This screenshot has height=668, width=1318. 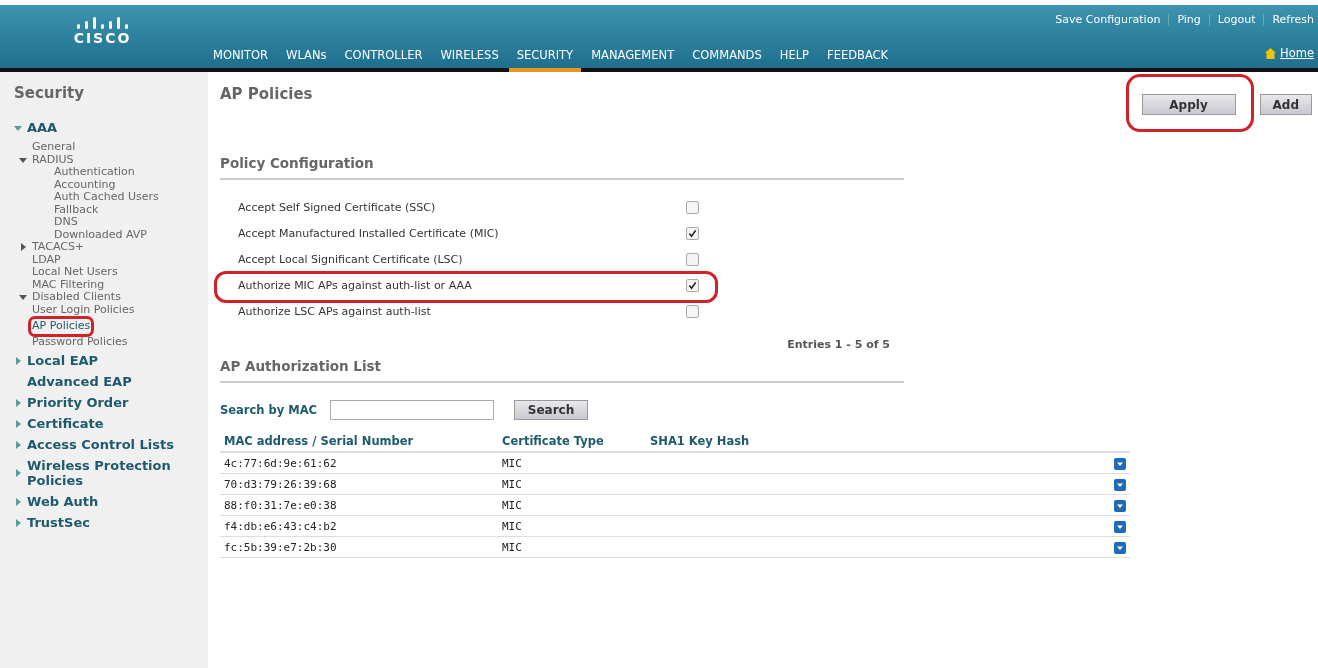 What do you see at coordinates (100, 444) in the screenshot?
I see `sidebar-item: Access Control Lists` at bounding box center [100, 444].